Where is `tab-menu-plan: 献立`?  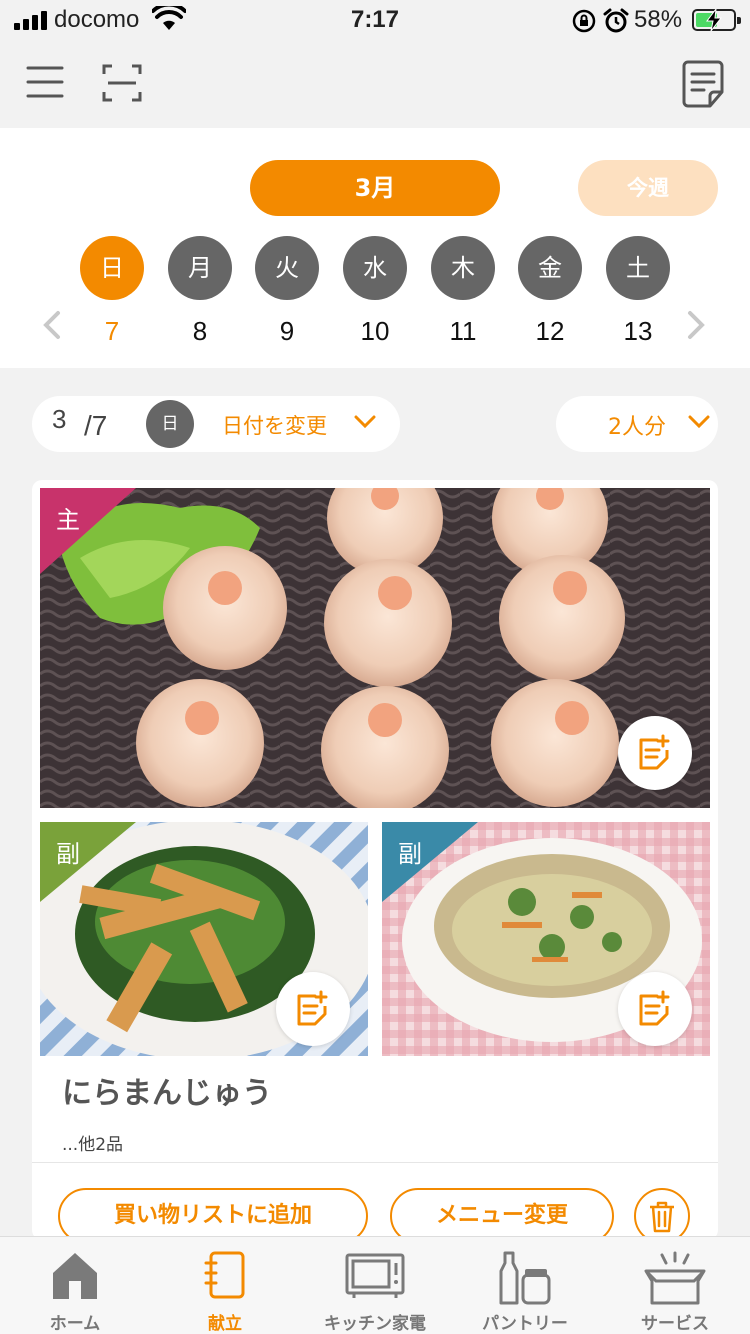 tab-menu-plan: 献立 is located at coordinates (225, 1285).